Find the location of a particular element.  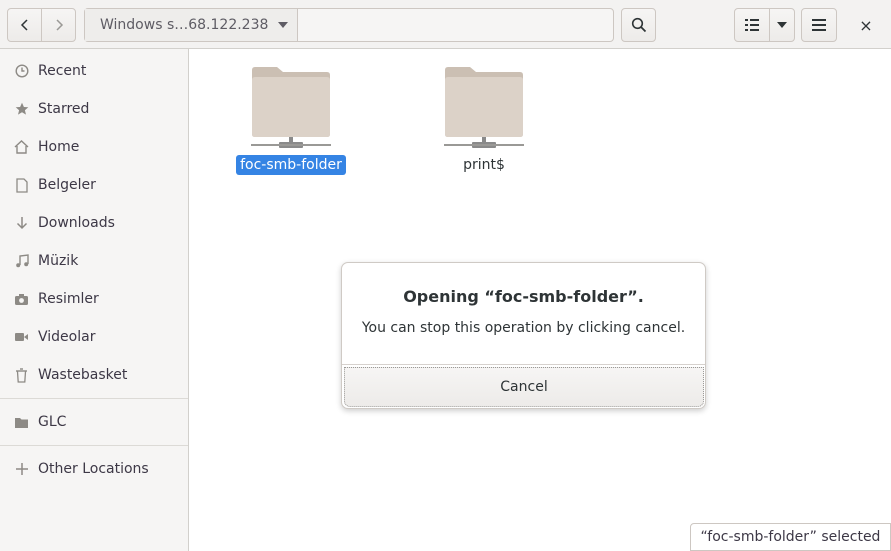

back-button is located at coordinates (24, 25).